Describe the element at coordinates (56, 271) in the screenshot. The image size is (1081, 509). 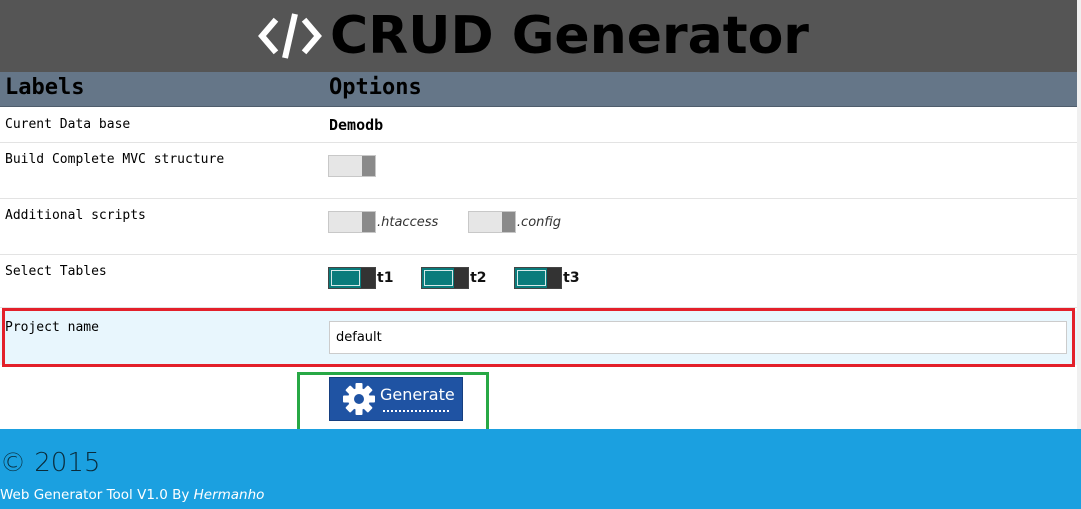
I see `tables-label: Select Tables` at that location.